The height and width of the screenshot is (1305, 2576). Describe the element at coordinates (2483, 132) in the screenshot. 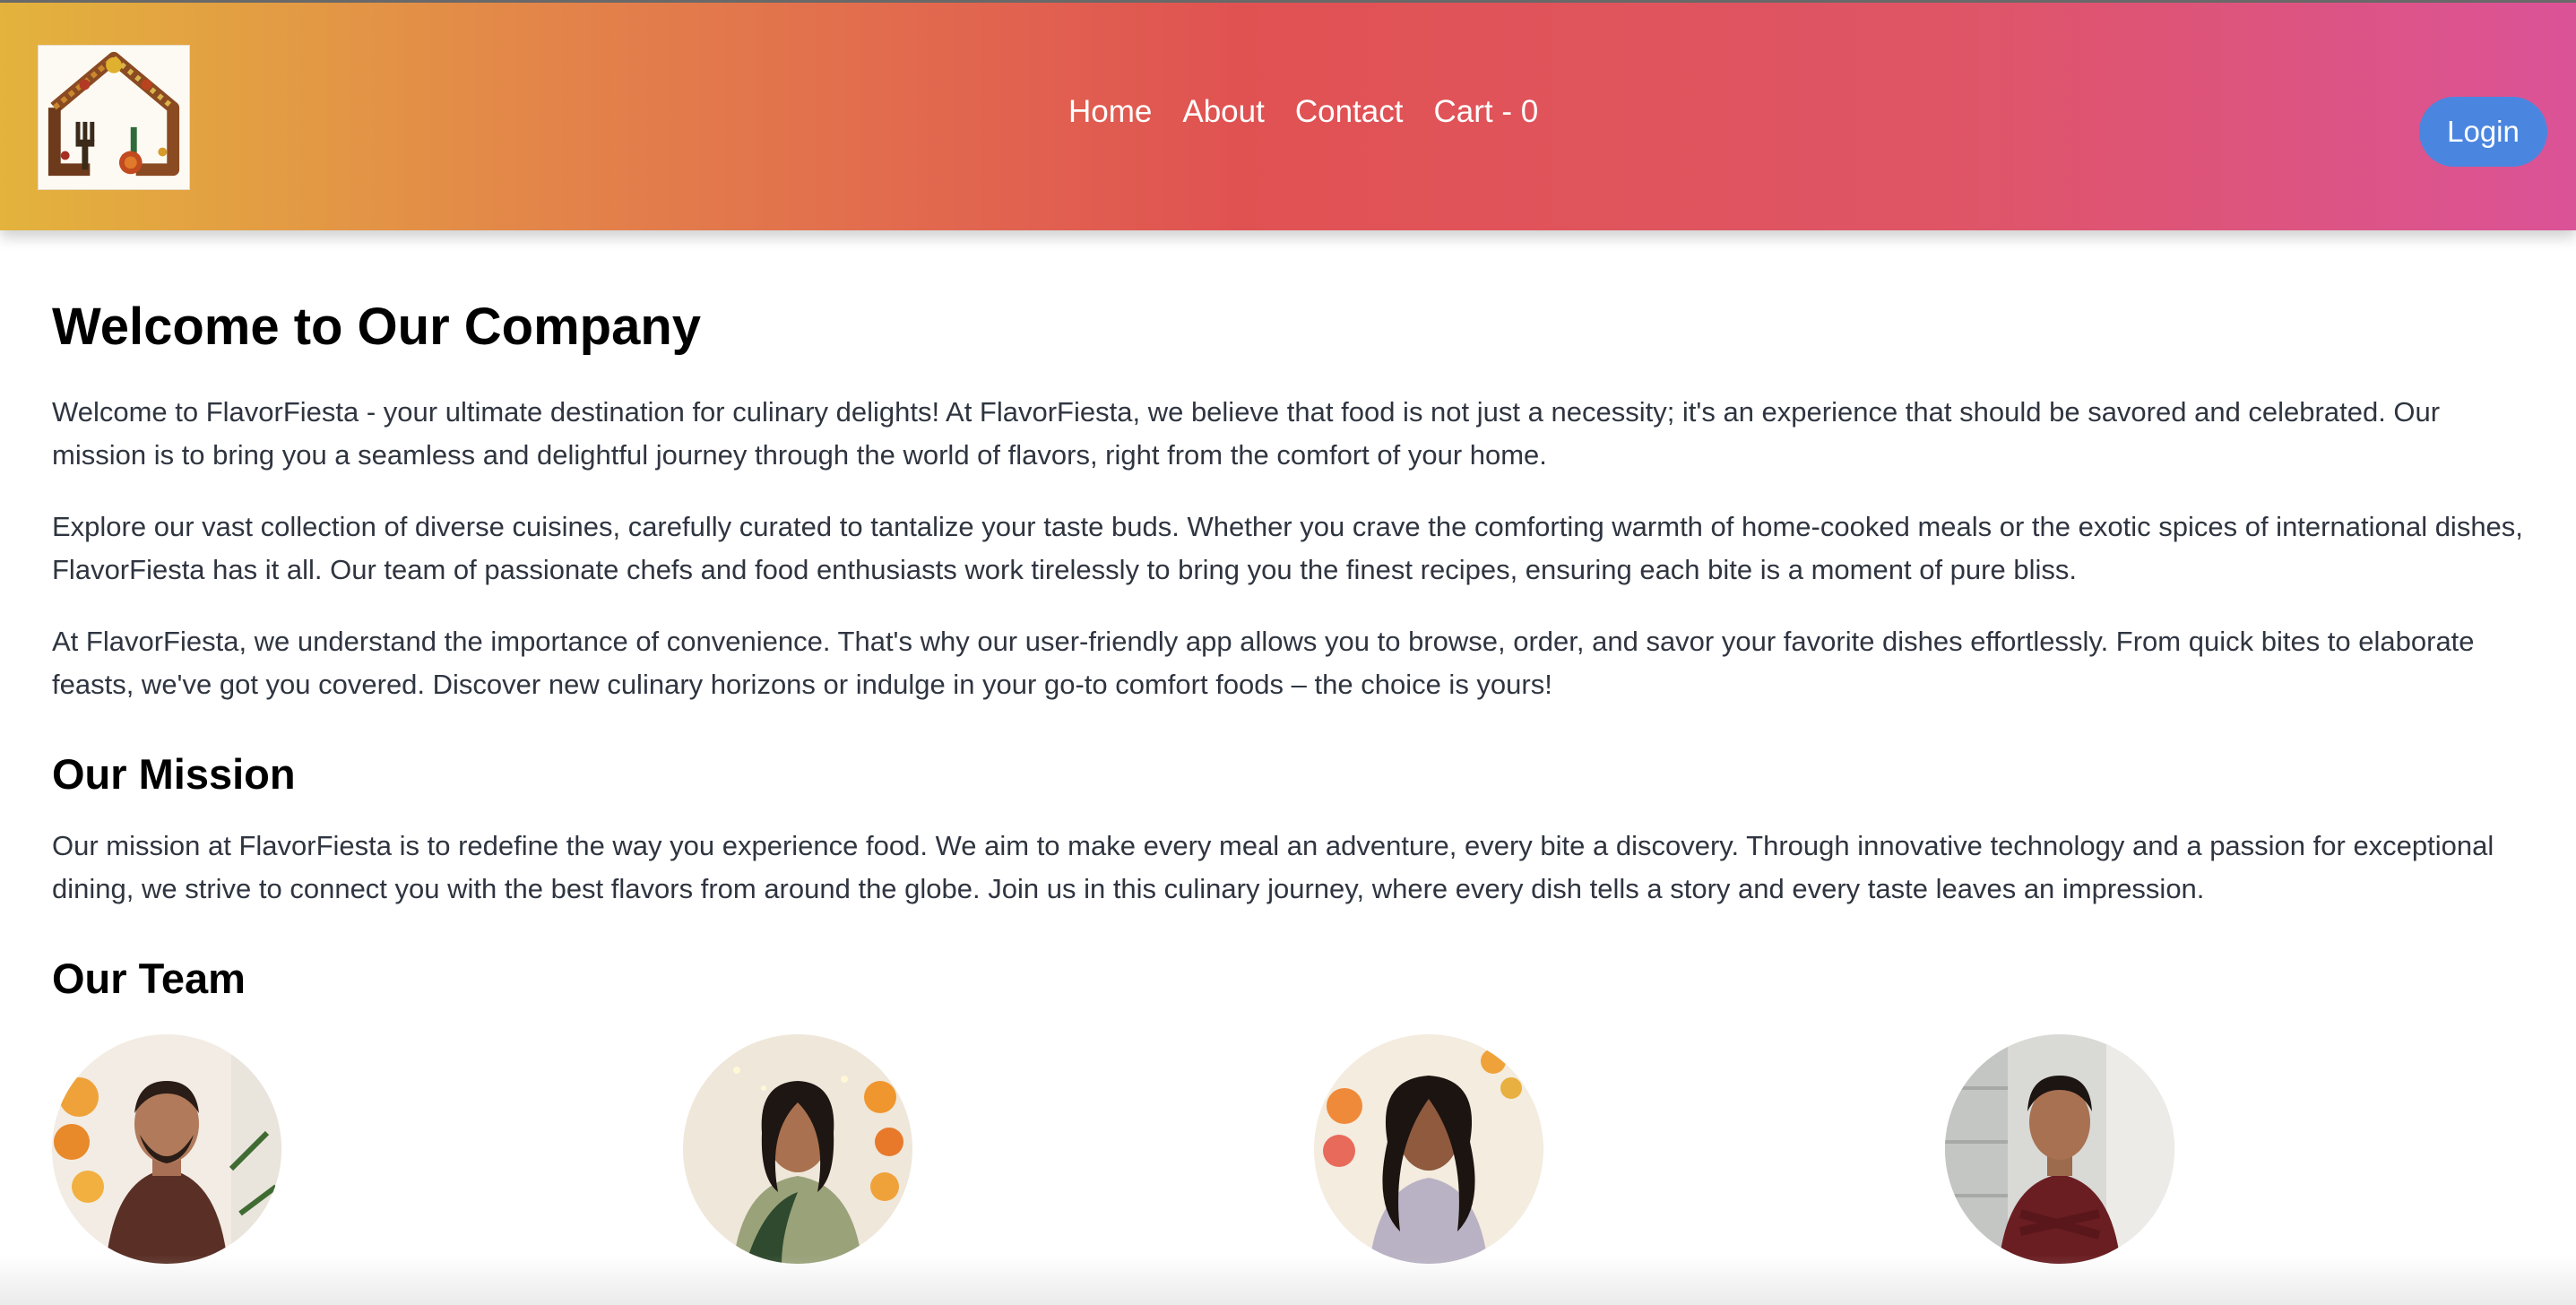

I see `login-button: Login` at that location.